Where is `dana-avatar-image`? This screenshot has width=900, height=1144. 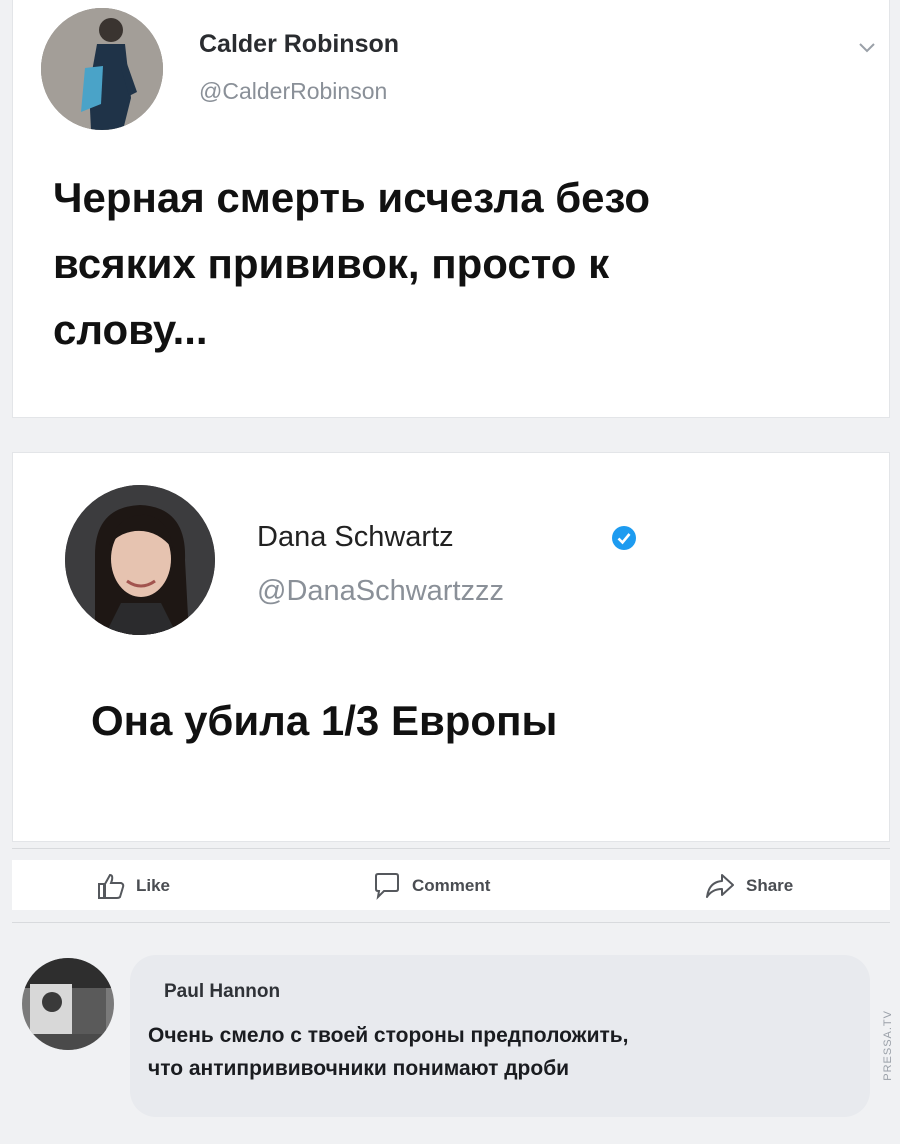
dana-avatar-image is located at coordinates (140, 560).